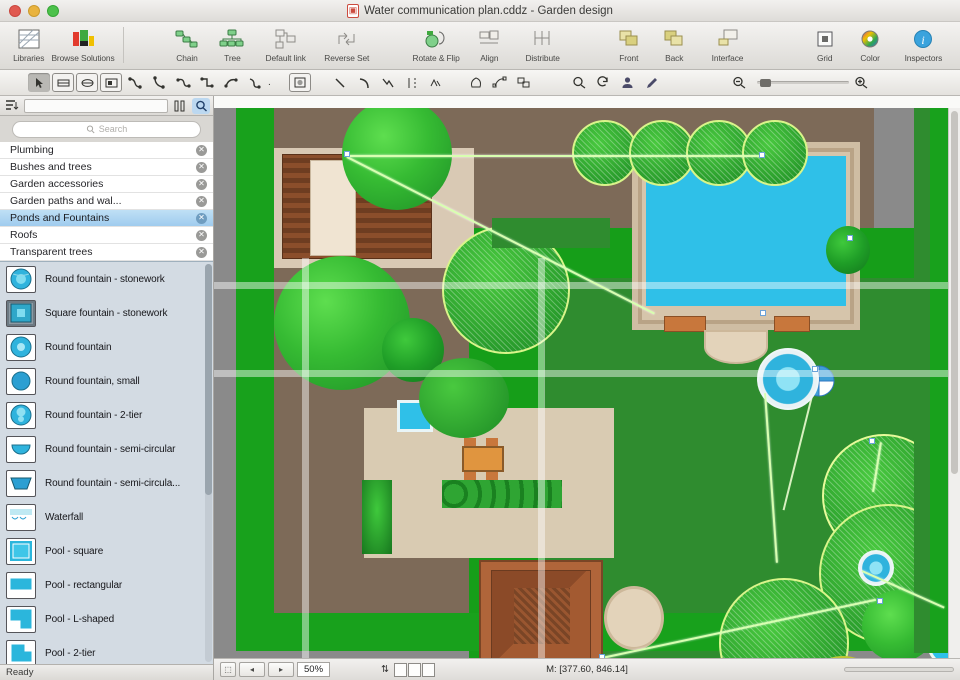 The width and height of the screenshot is (960, 680). What do you see at coordinates (436, 43) in the screenshot?
I see `toolbar-button-rotate-flip: Rotate & Flip` at bounding box center [436, 43].